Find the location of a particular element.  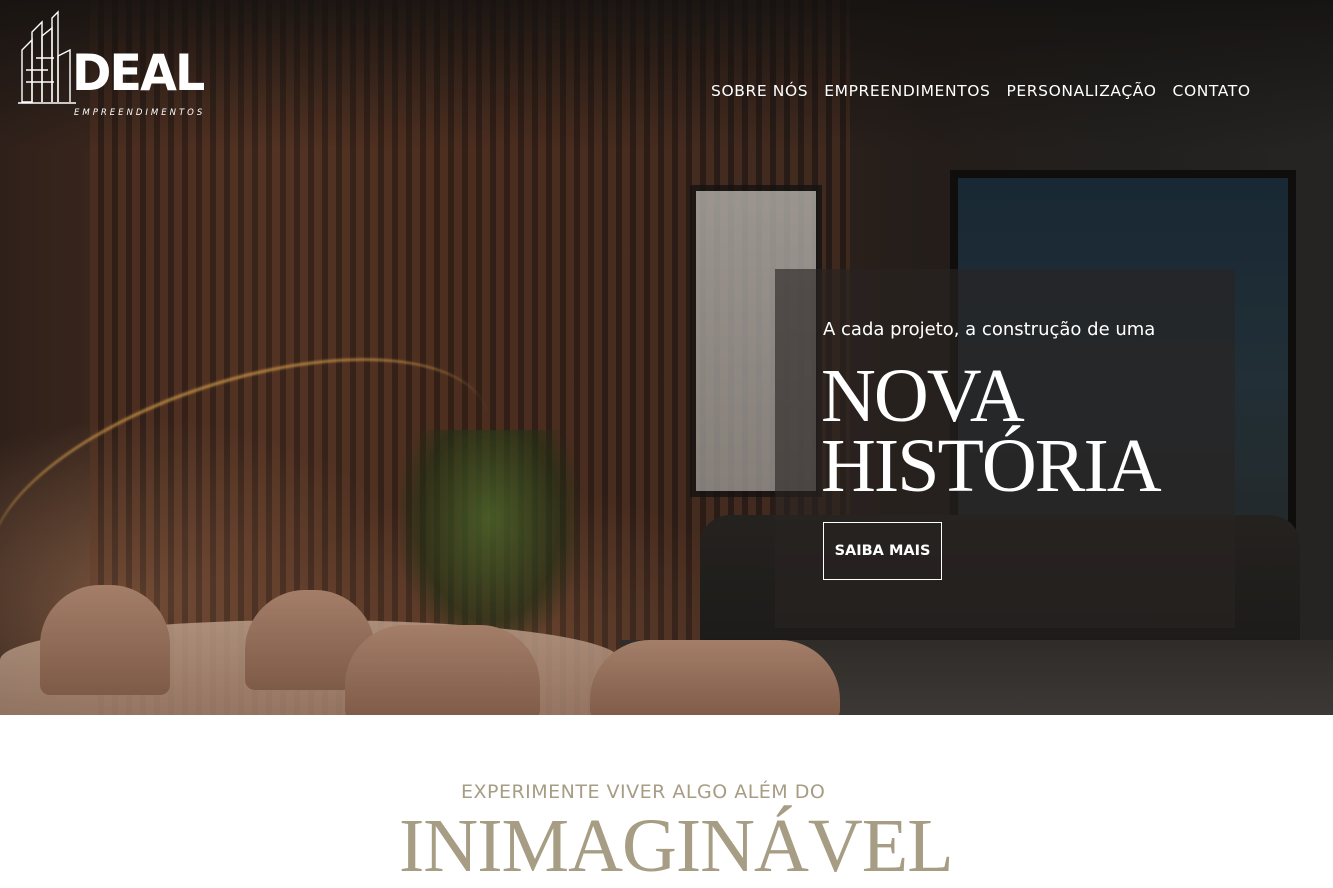

nav-item-personalizacao: PERSONALIZAÇÃO is located at coordinates (1081, 91).